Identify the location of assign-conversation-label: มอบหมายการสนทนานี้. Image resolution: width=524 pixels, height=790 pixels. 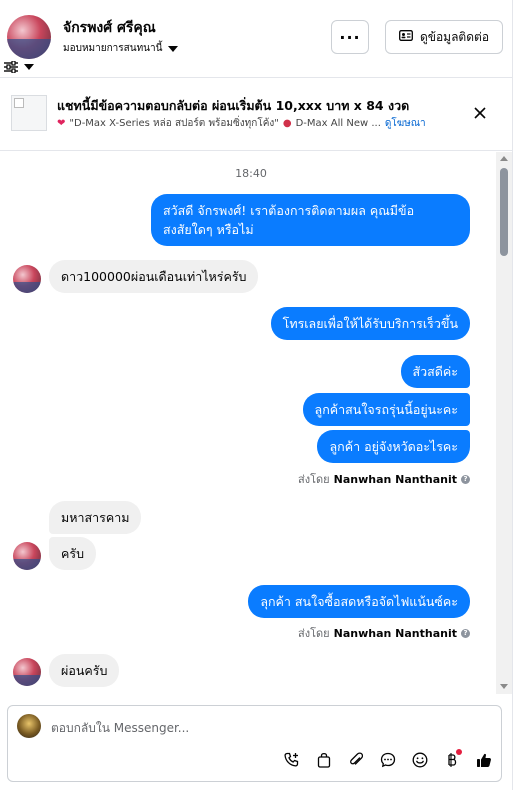
(113, 48).